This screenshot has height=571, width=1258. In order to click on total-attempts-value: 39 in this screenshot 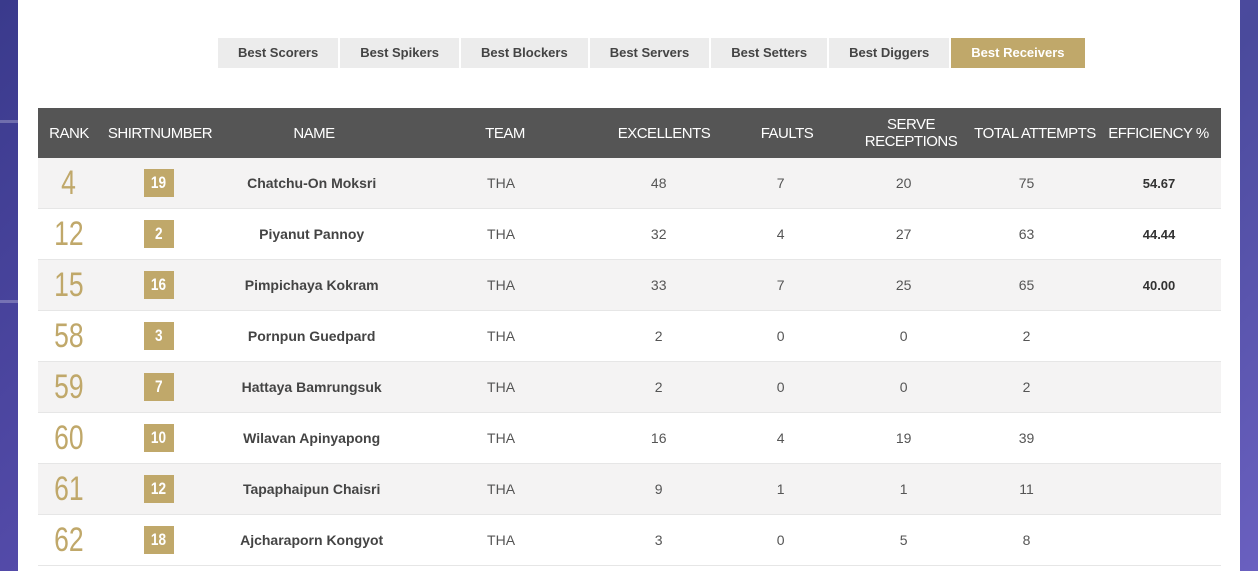, I will do `click(1026, 438)`.